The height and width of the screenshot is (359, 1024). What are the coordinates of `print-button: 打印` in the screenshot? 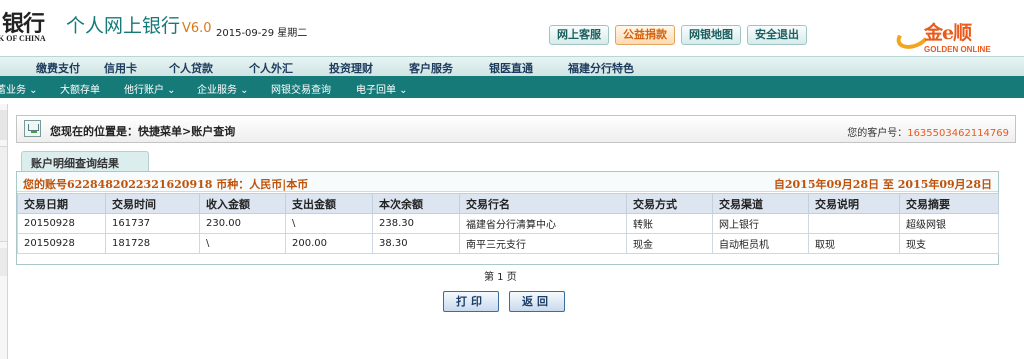 It's located at (471, 301).